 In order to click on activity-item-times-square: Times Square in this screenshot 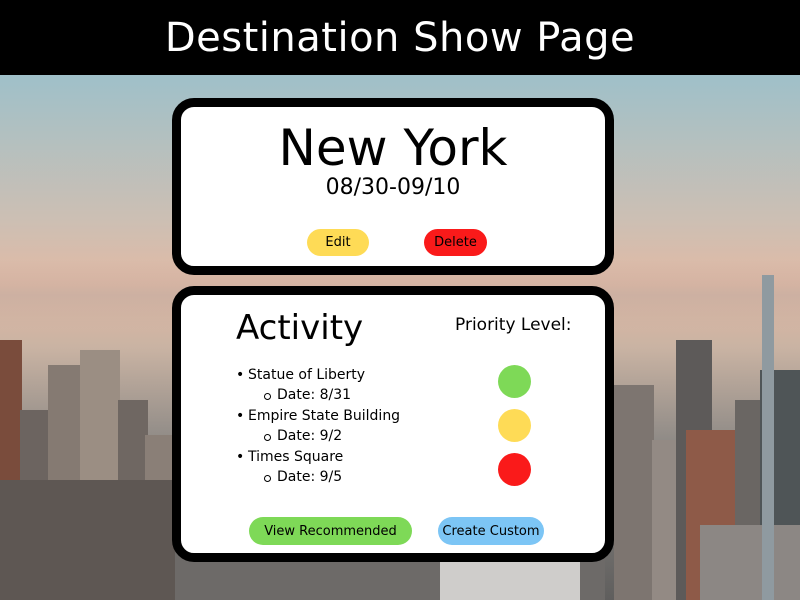, I will do `click(346, 457)`.